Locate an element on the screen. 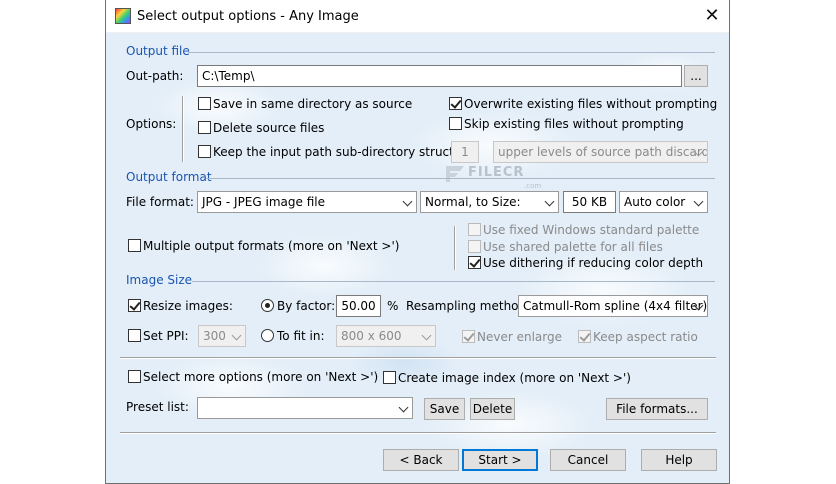  resize-label: Resize images: is located at coordinates (188, 306).